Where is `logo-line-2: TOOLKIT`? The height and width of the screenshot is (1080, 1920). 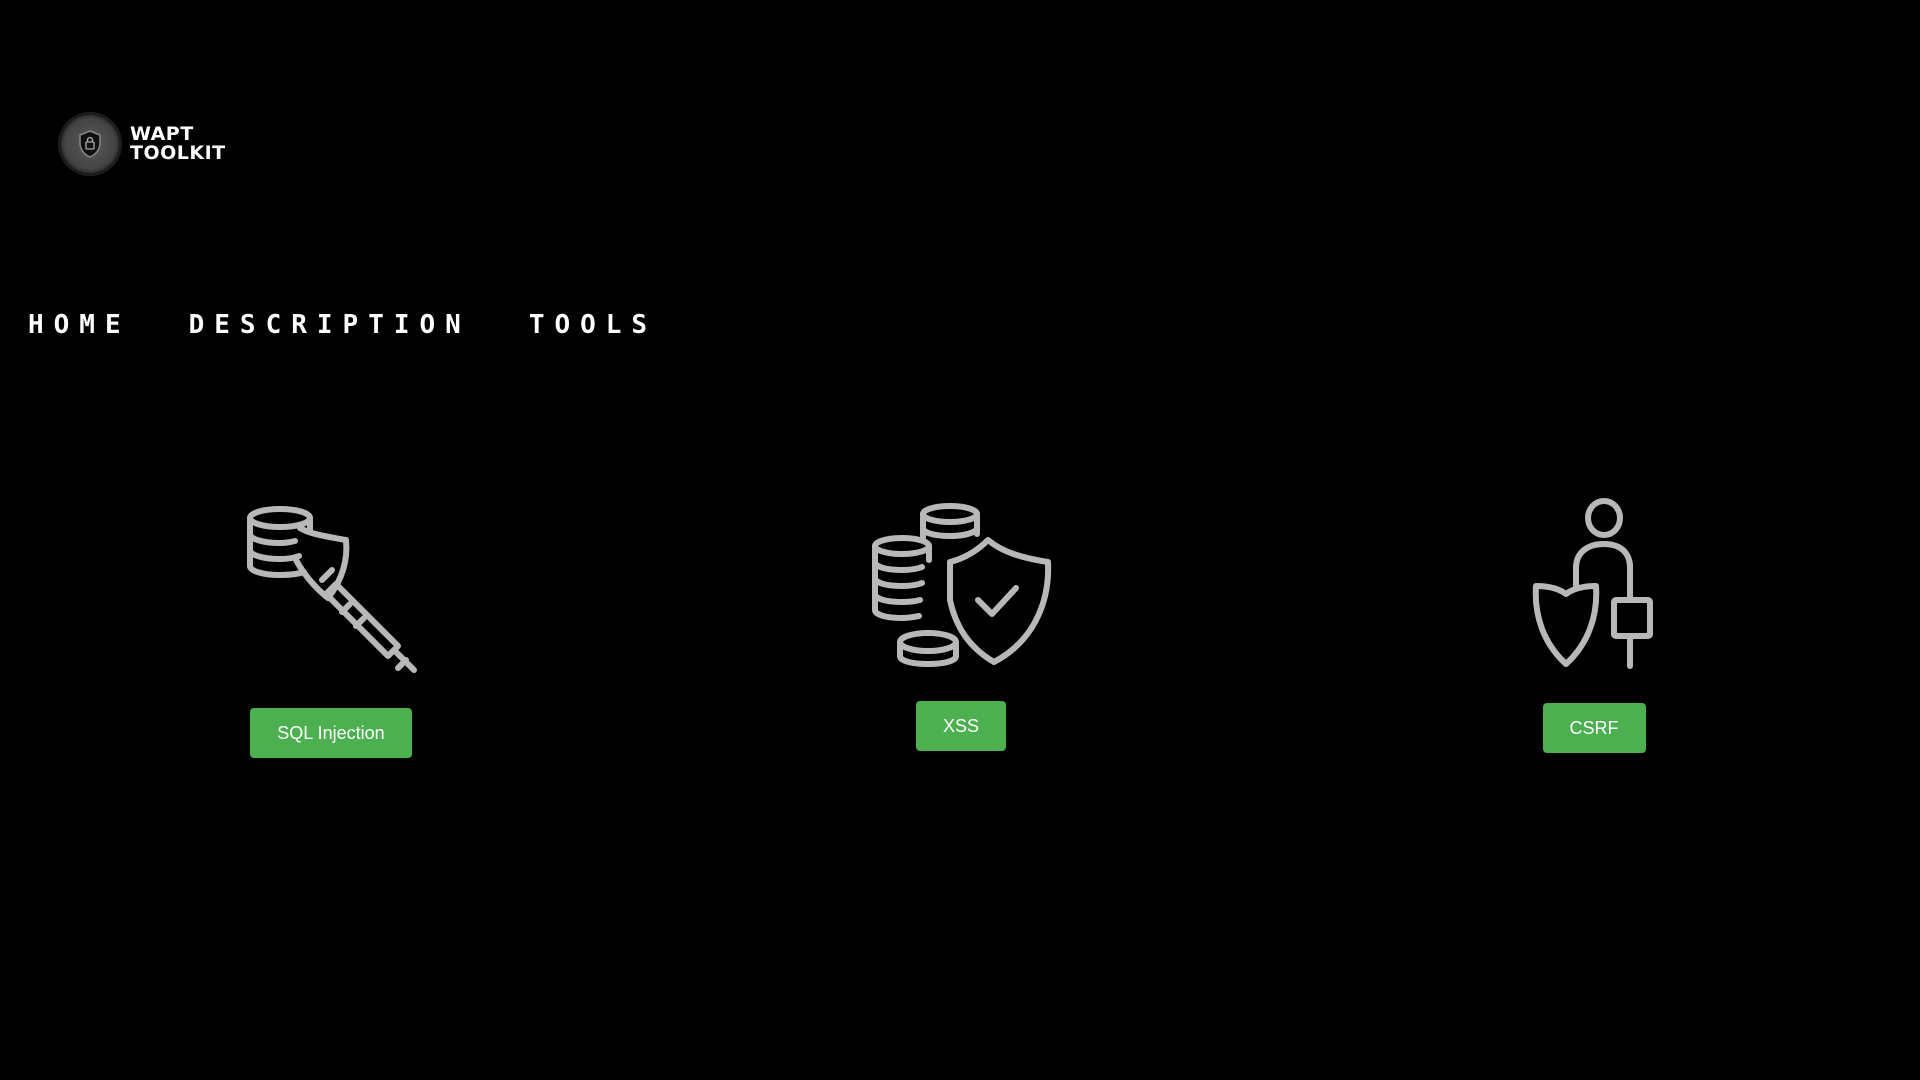 logo-line-2: TOOLKIT is located at coordinates (178, 153).